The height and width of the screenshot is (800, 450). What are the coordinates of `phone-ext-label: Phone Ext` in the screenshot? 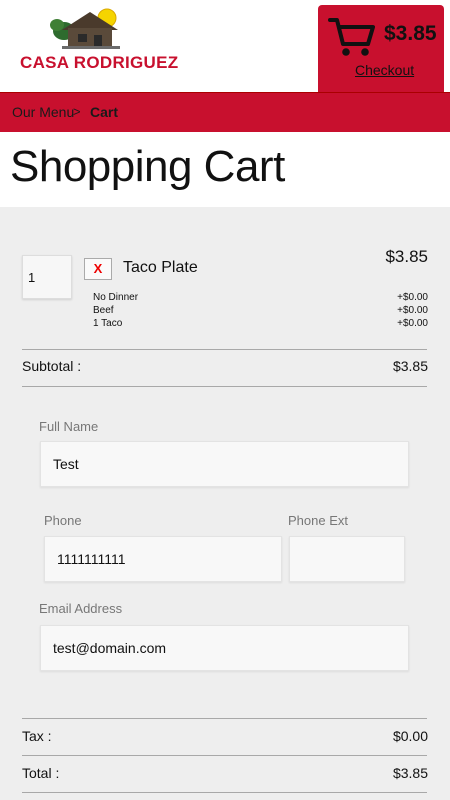 It's located at (318, 520).